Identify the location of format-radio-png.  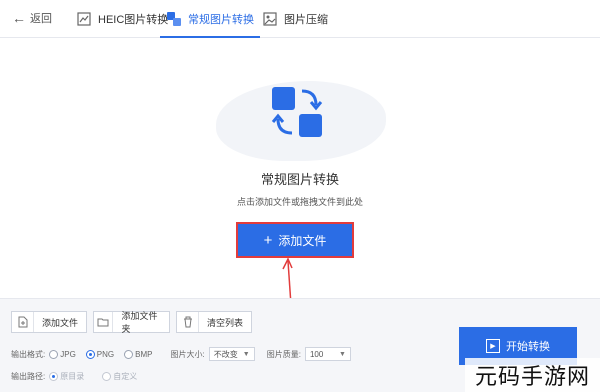
(90, 354).